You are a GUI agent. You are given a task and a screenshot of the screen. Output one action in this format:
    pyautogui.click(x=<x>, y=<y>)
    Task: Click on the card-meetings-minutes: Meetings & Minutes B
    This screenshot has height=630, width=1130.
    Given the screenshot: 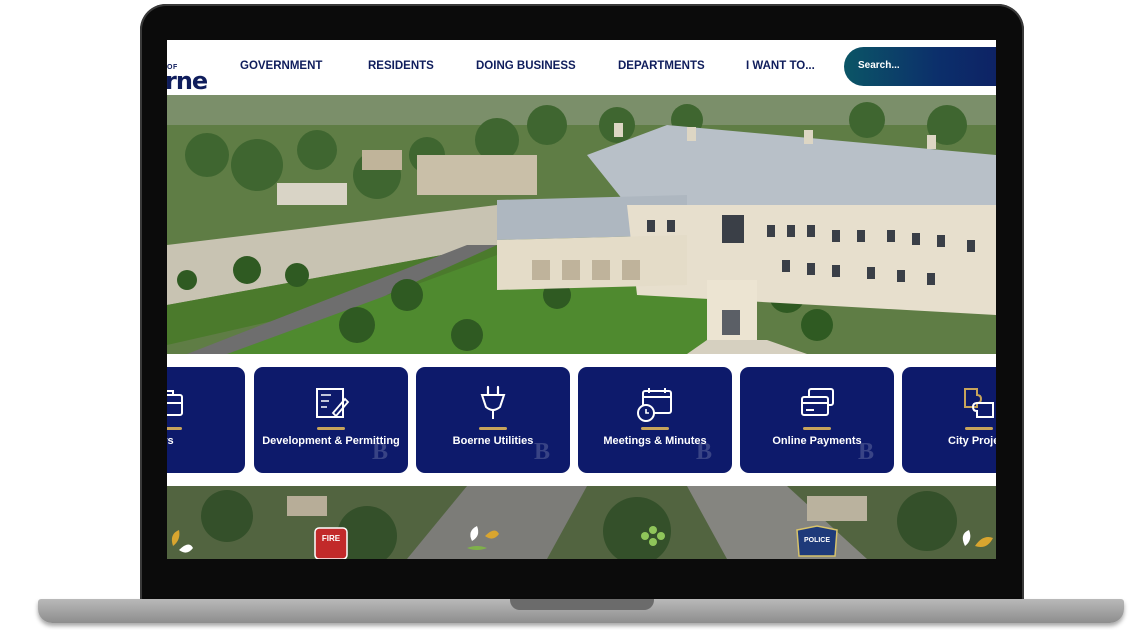 What is the action you would take?
    pyautogui.click(x=655, y=420)
    